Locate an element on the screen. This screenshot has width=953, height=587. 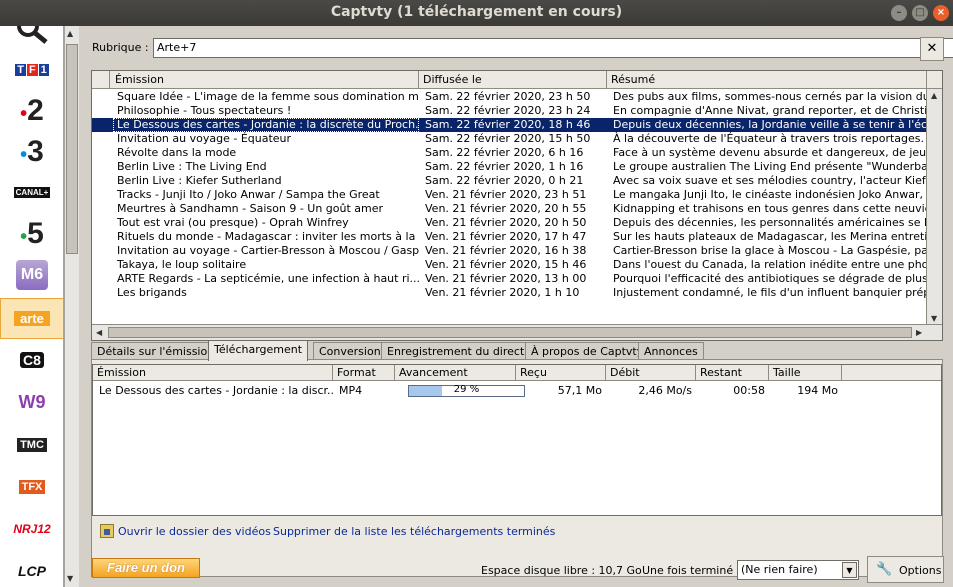
france3-logo: •3 is located at coordinates (32, 151).